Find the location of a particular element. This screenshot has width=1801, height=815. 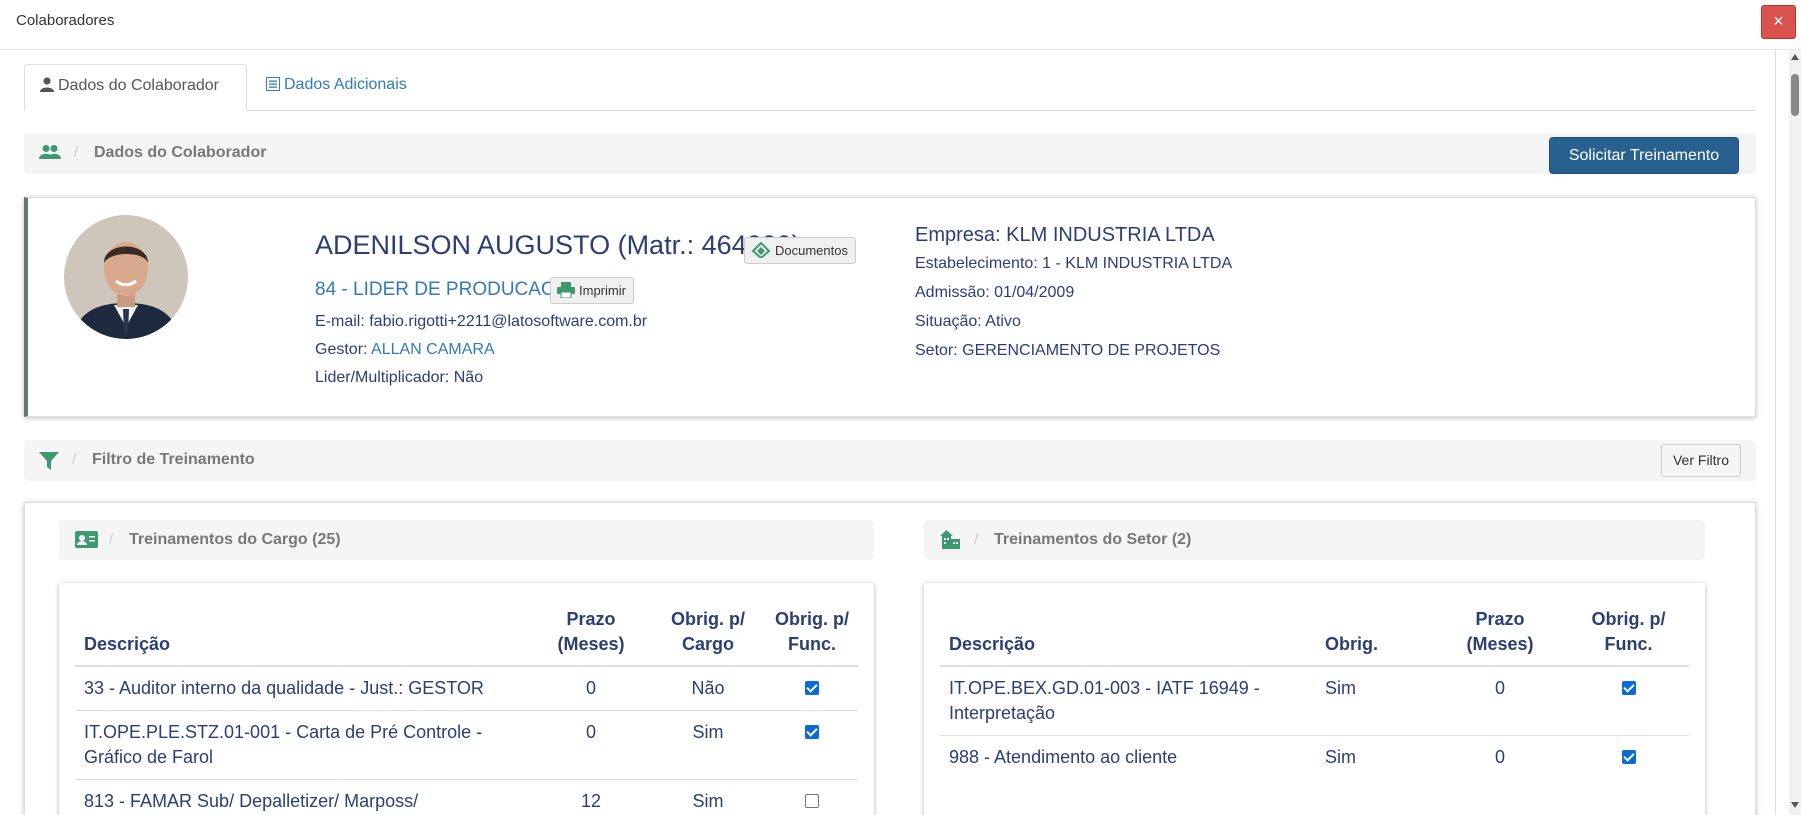

documents-label: Documentos is located at coordinates (811, 250).